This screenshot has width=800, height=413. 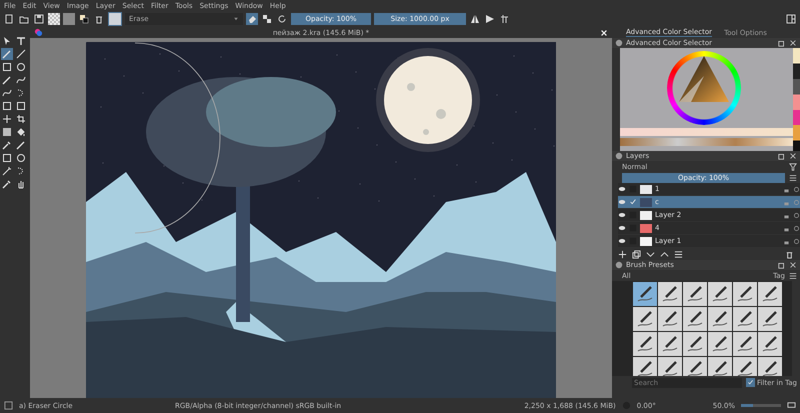 What do you see at coordinates (706, 132) in the screenshot?
I see `color-history-strip` at bounding box center [706, 132].